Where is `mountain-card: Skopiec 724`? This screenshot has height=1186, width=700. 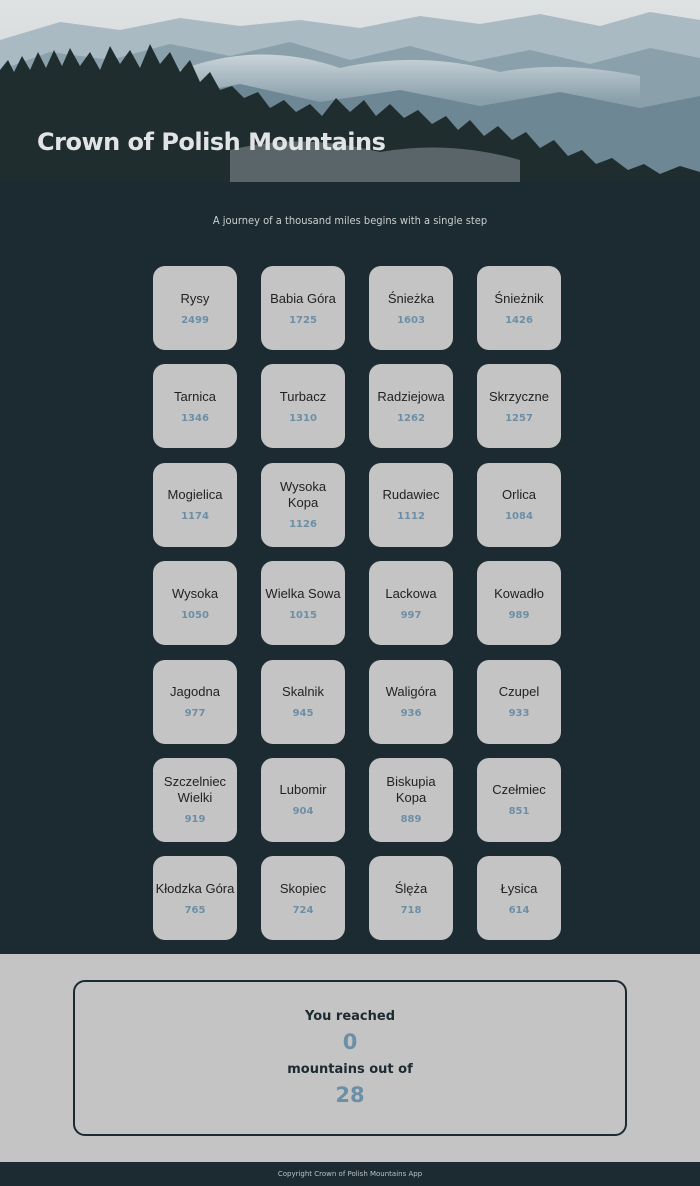 mountain-card: Skopiec 724 is located at coordinates (303, 898).